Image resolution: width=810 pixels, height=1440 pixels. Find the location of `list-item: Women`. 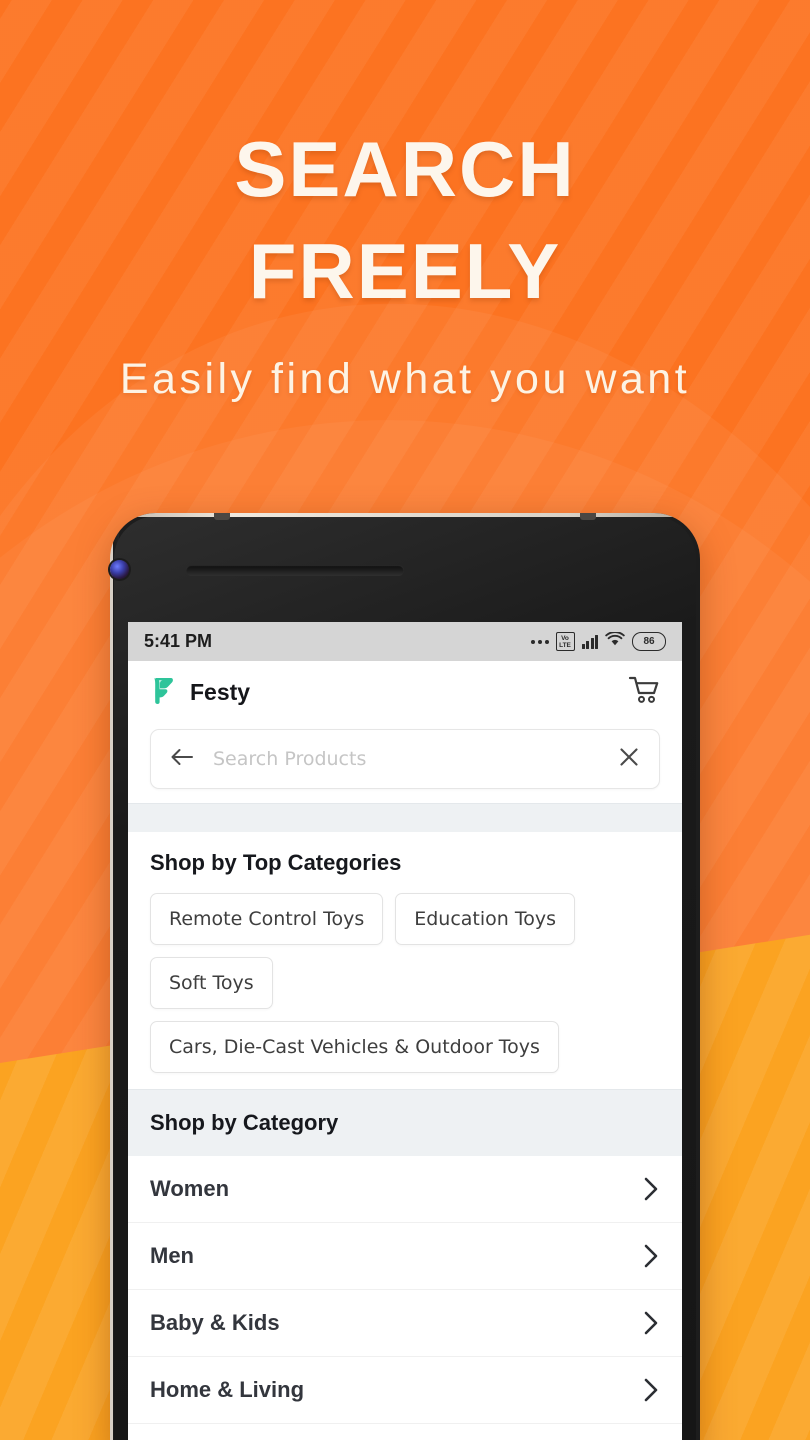

list-item: Women is located at coordinates (405, 1189).